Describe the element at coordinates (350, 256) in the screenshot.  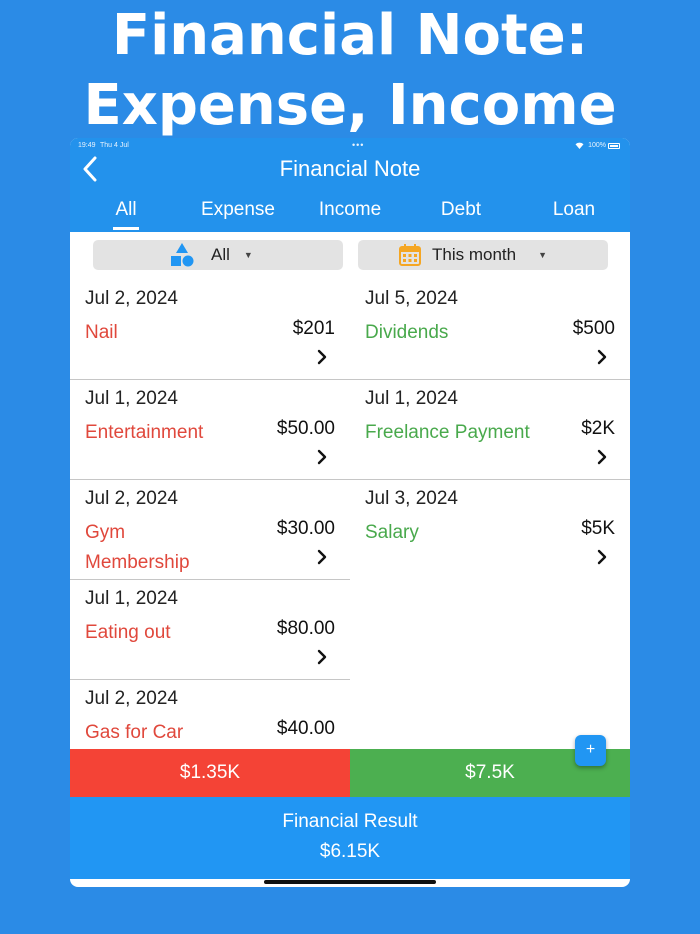
I see `filter-row: All ▼ This month ▼` at that location.